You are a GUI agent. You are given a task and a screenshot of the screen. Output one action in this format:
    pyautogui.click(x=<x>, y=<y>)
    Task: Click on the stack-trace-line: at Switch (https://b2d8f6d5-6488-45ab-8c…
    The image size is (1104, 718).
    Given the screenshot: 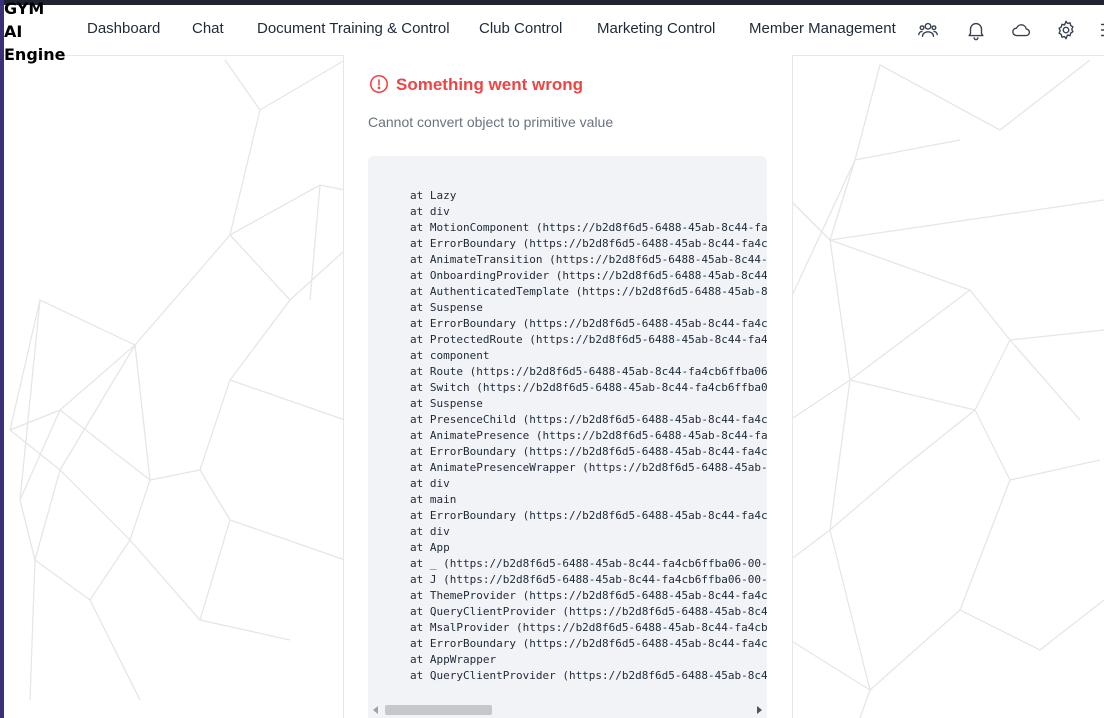 What is the action you would take?
    pyautogui.click(x=588, y=387)
    